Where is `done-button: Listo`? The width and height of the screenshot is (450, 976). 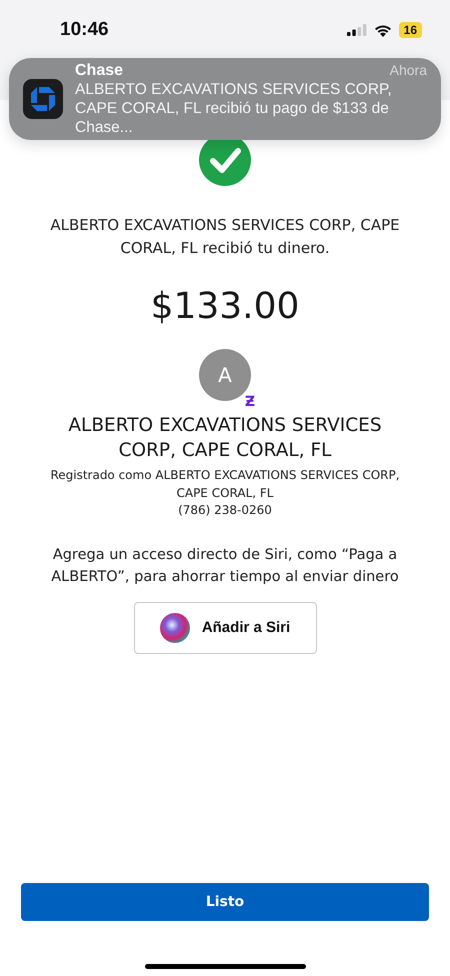
done-button: Listo is located at coordinates (225, 902).